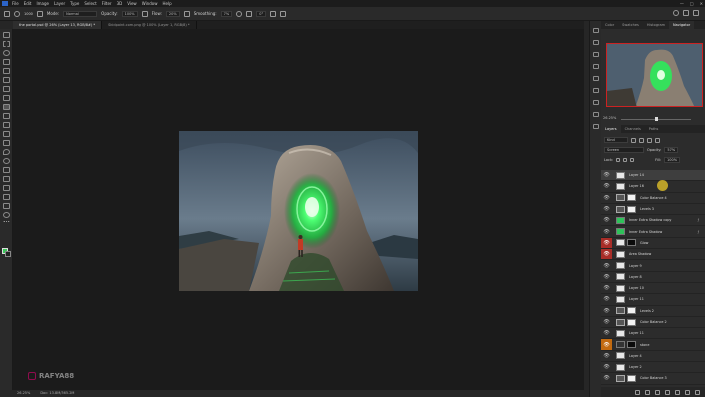 Image resolution: width=705 pixels, height=397 pixels. Describe the element at coordinates (671, 150) in the screenshot. I see `layer-opacity-field: 57%` at that location.